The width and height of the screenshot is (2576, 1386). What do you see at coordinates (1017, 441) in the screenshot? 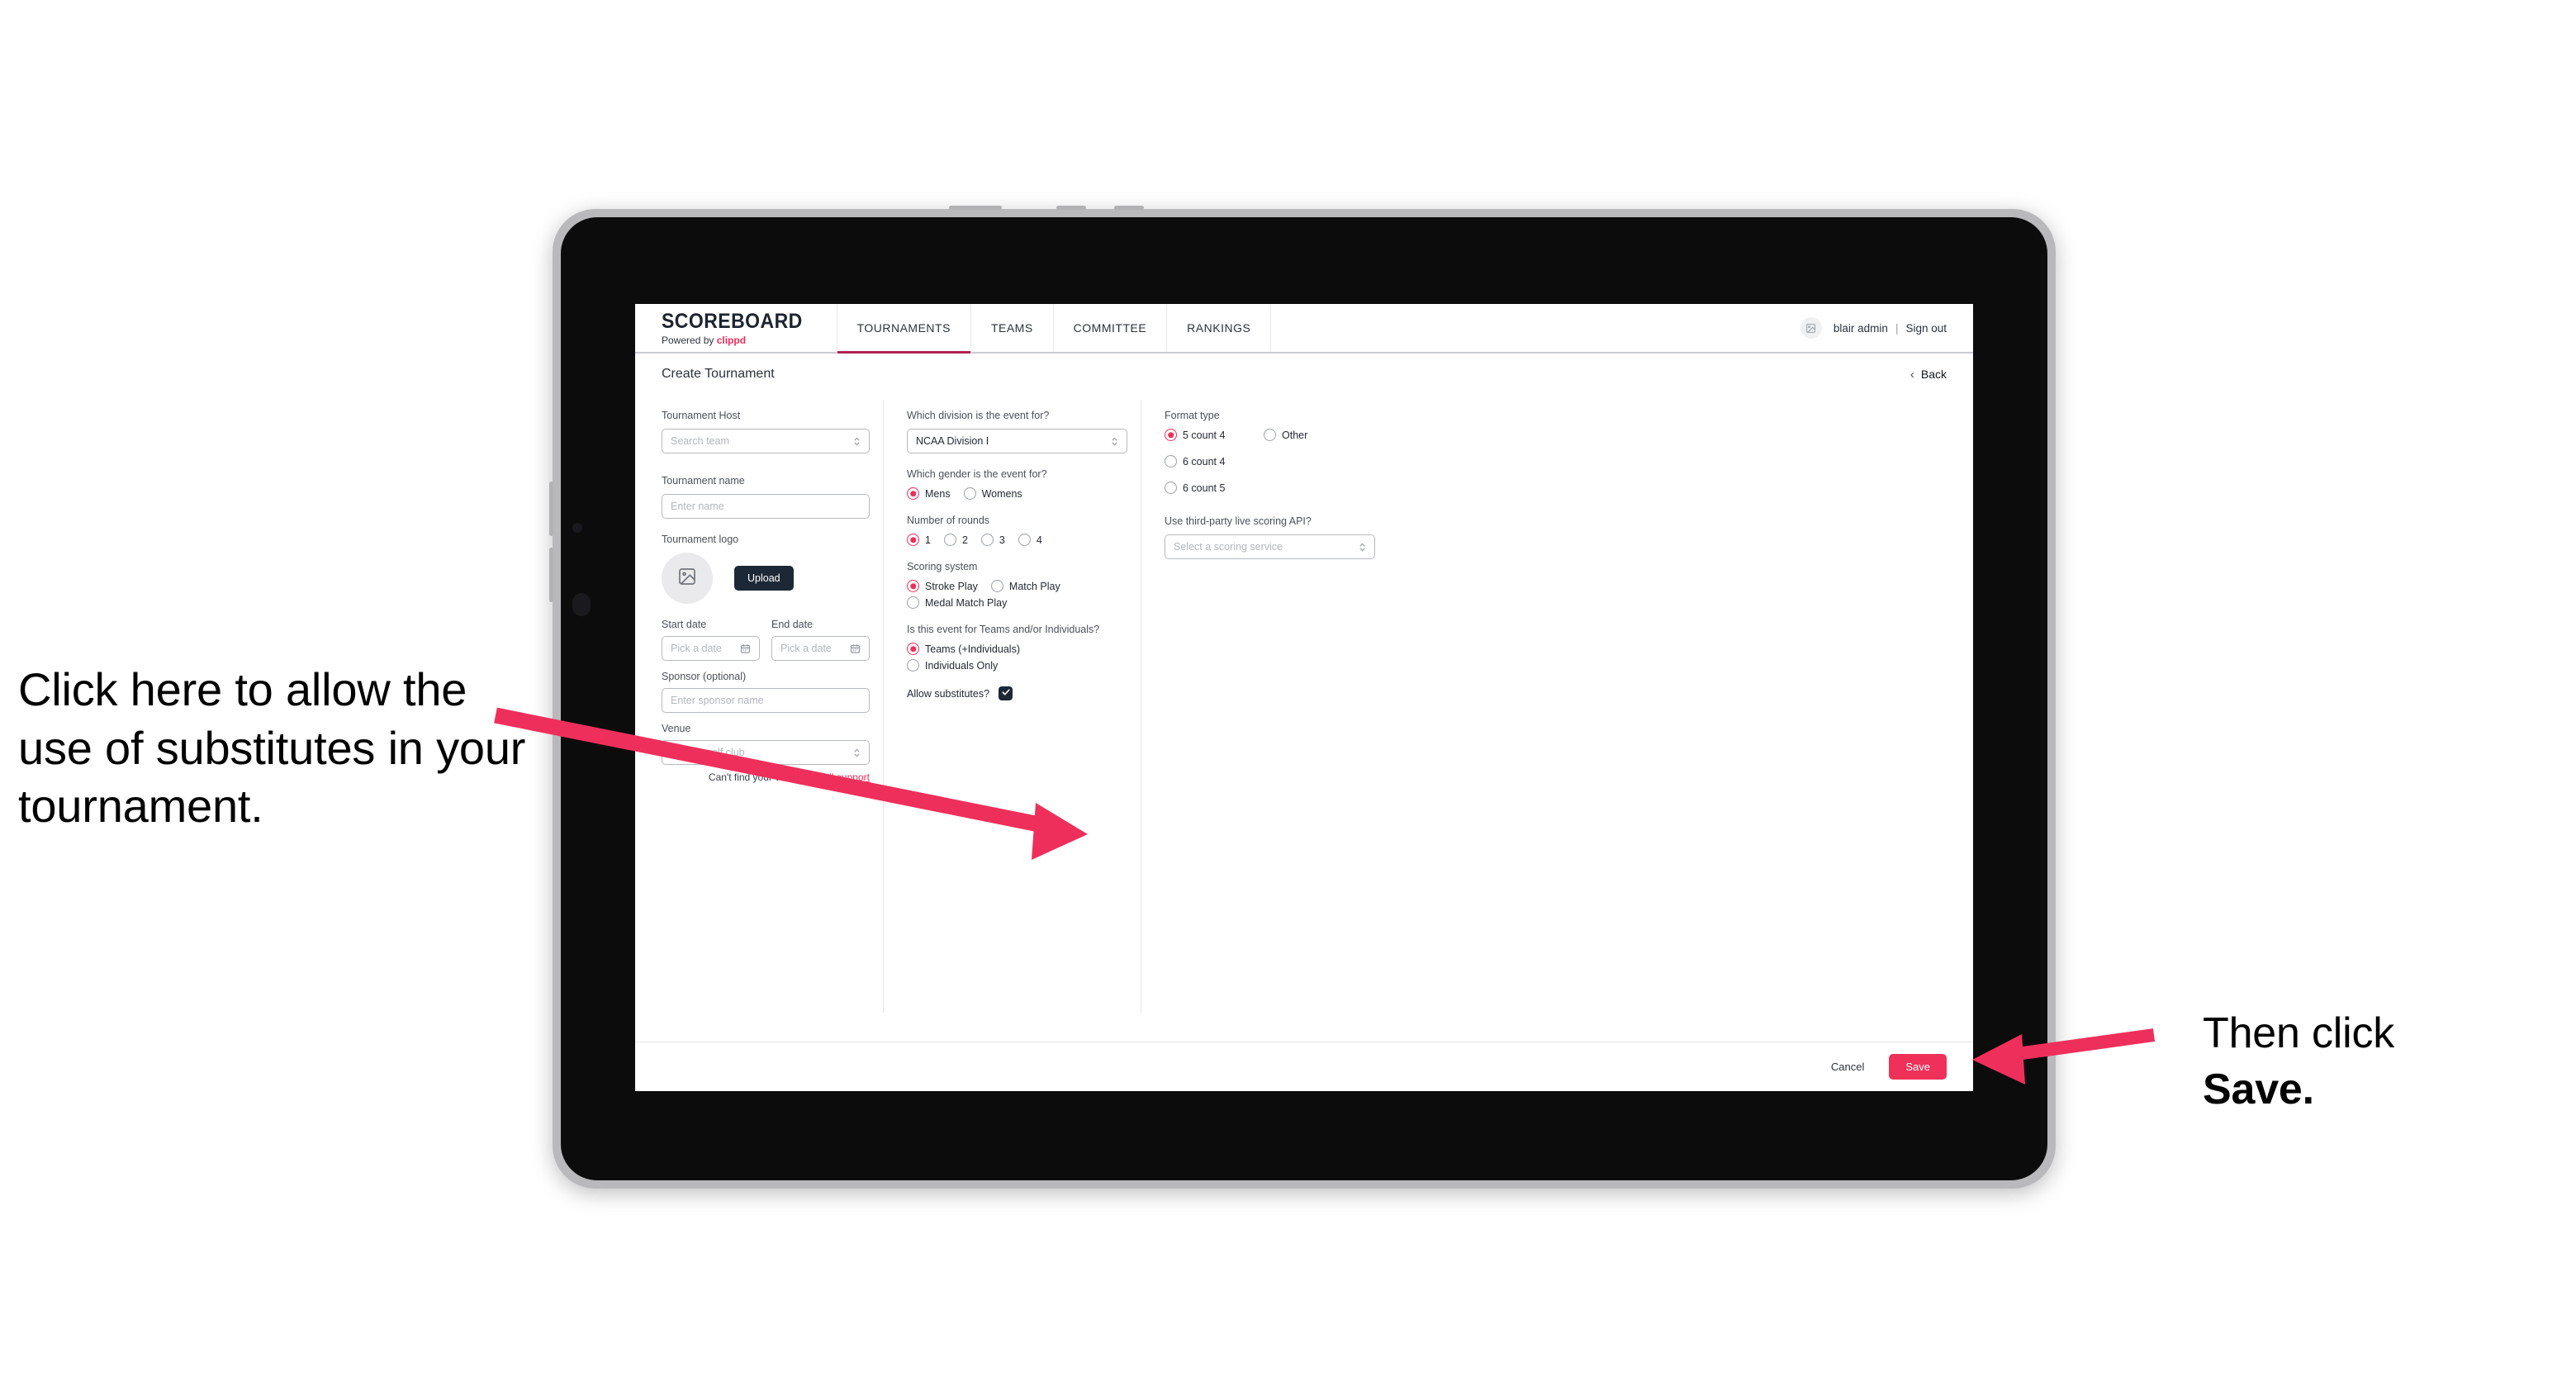
I see `division-select: NCAA Division I` at bounding box center [1017, 441].